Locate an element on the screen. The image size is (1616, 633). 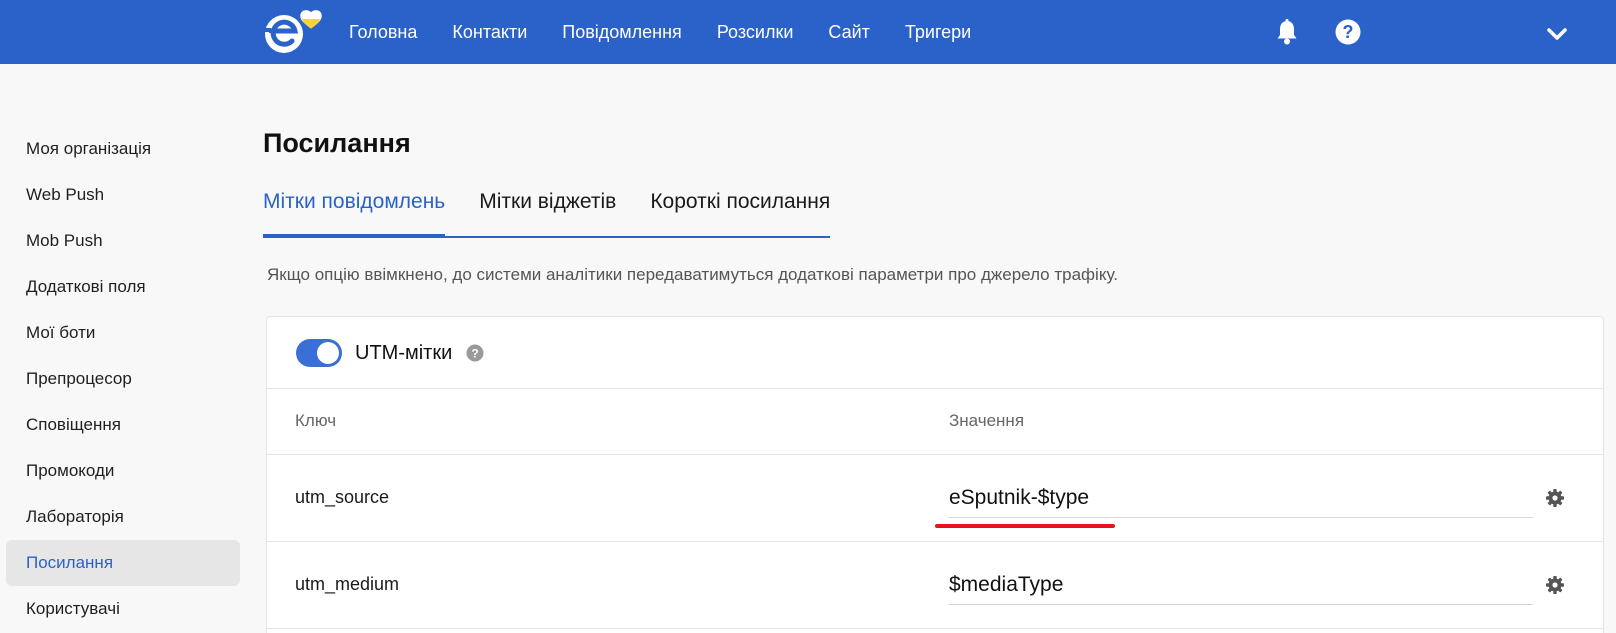
utm-toggle is located at coordinates (319, 353).